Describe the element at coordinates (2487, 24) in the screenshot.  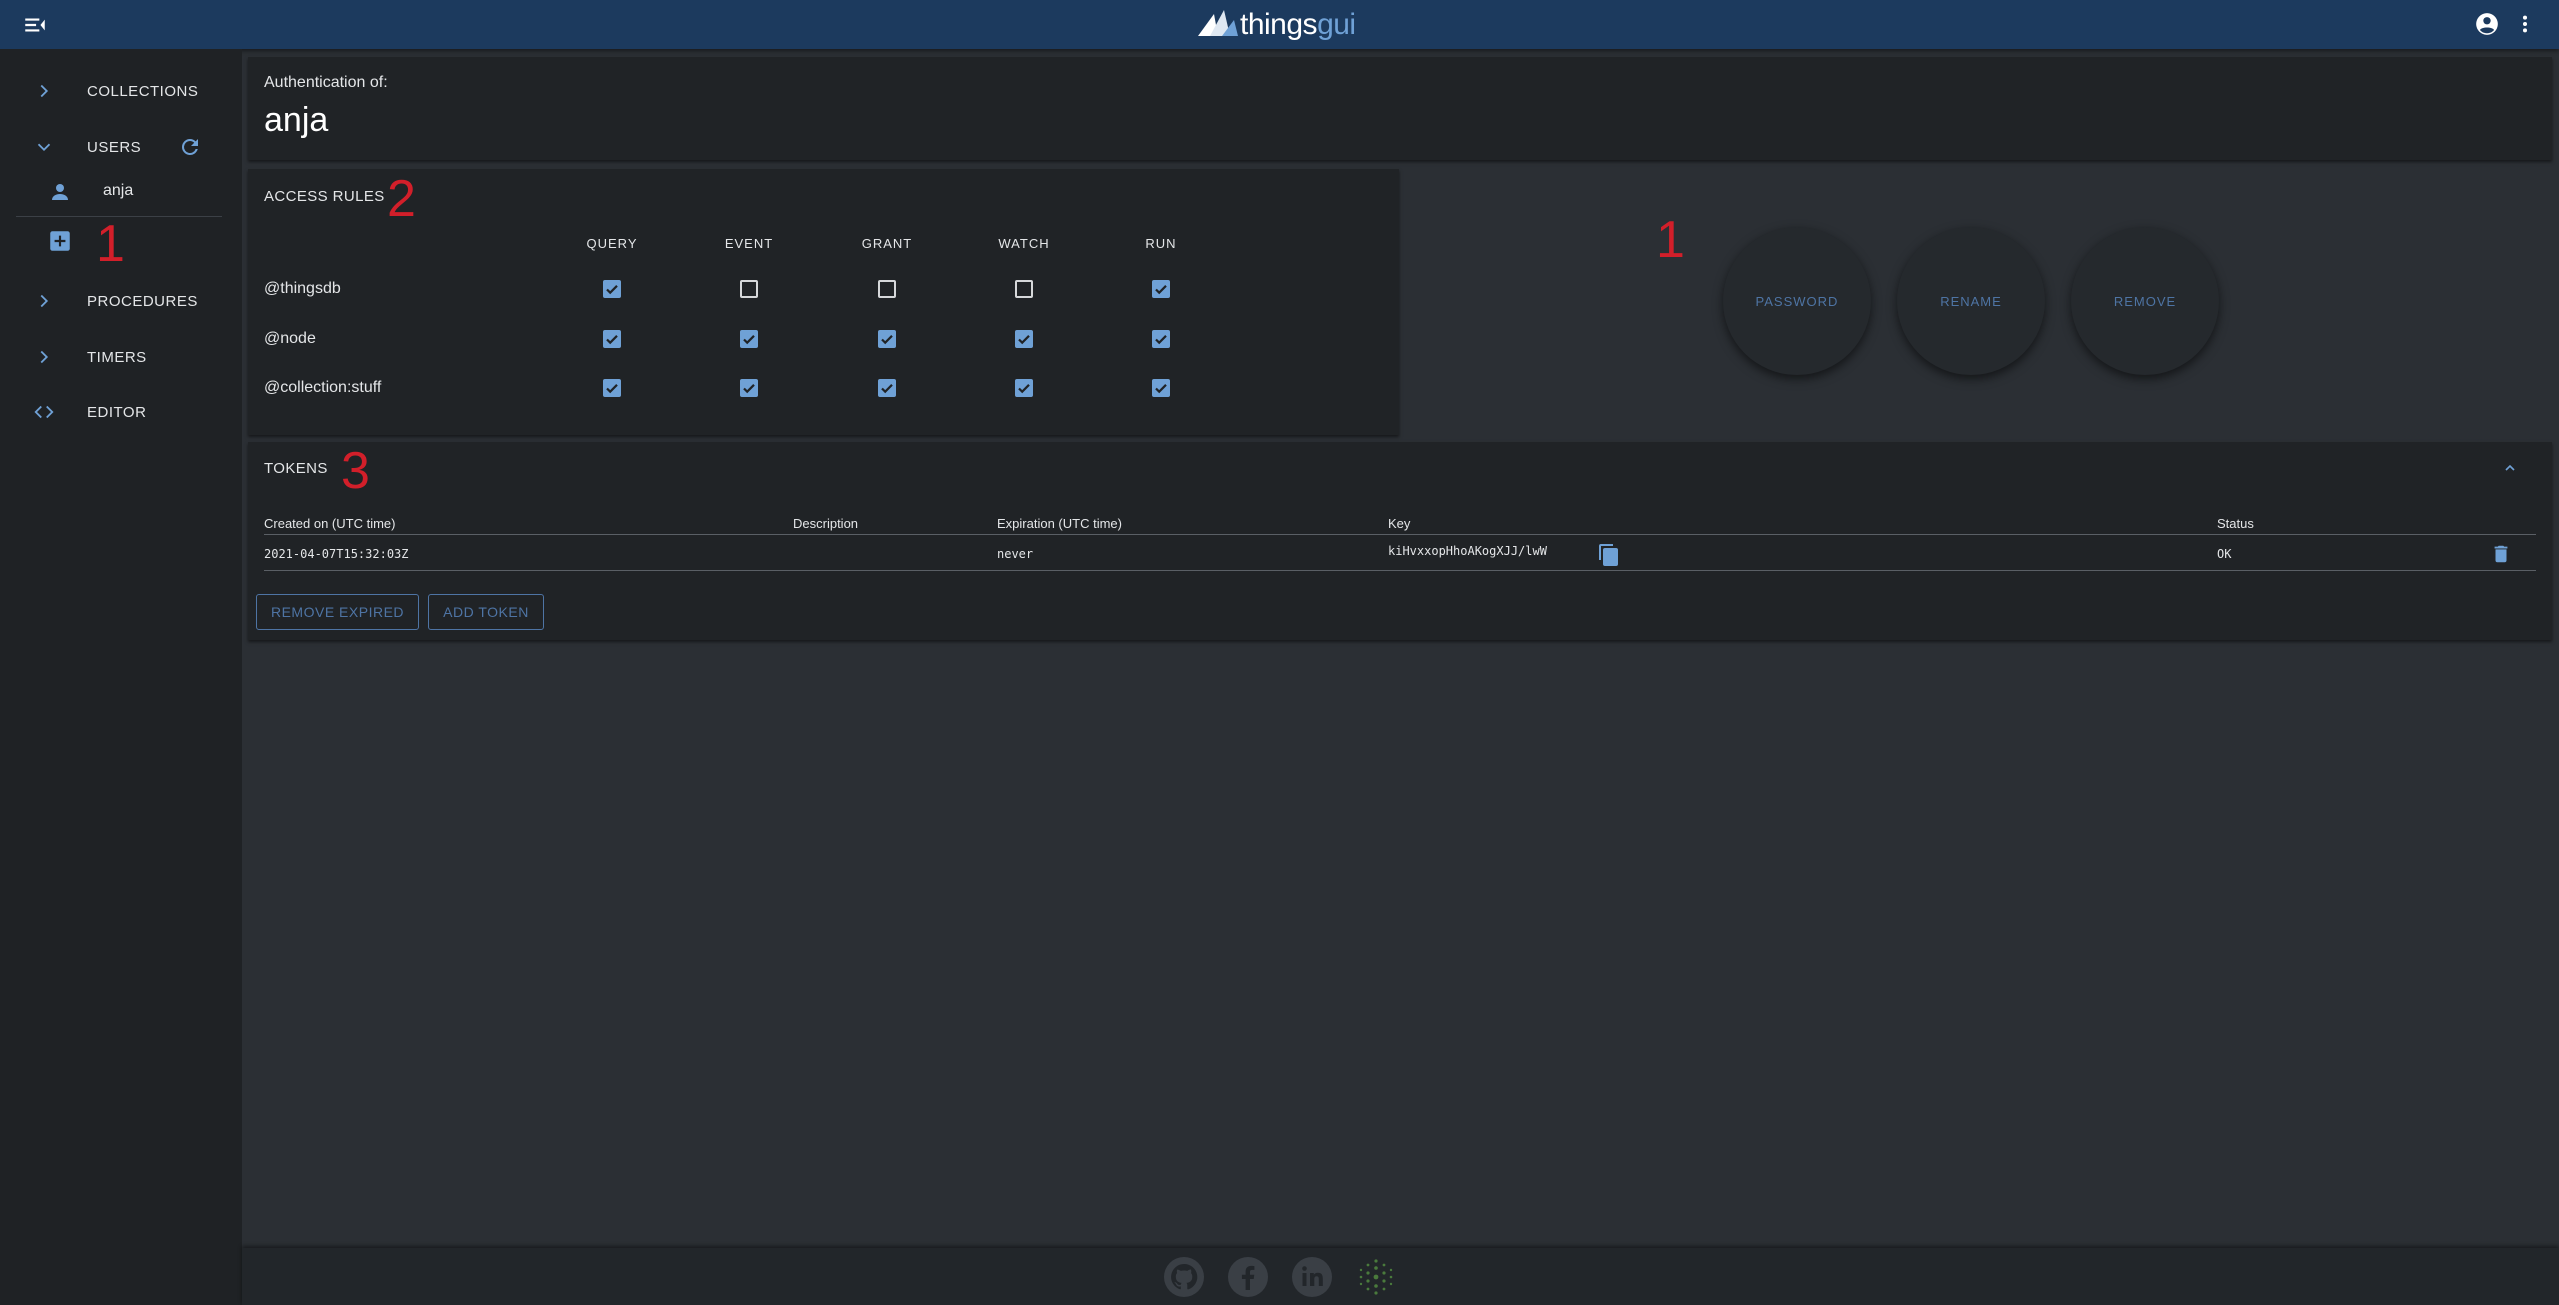
I see `account-circle-icon` at that location.